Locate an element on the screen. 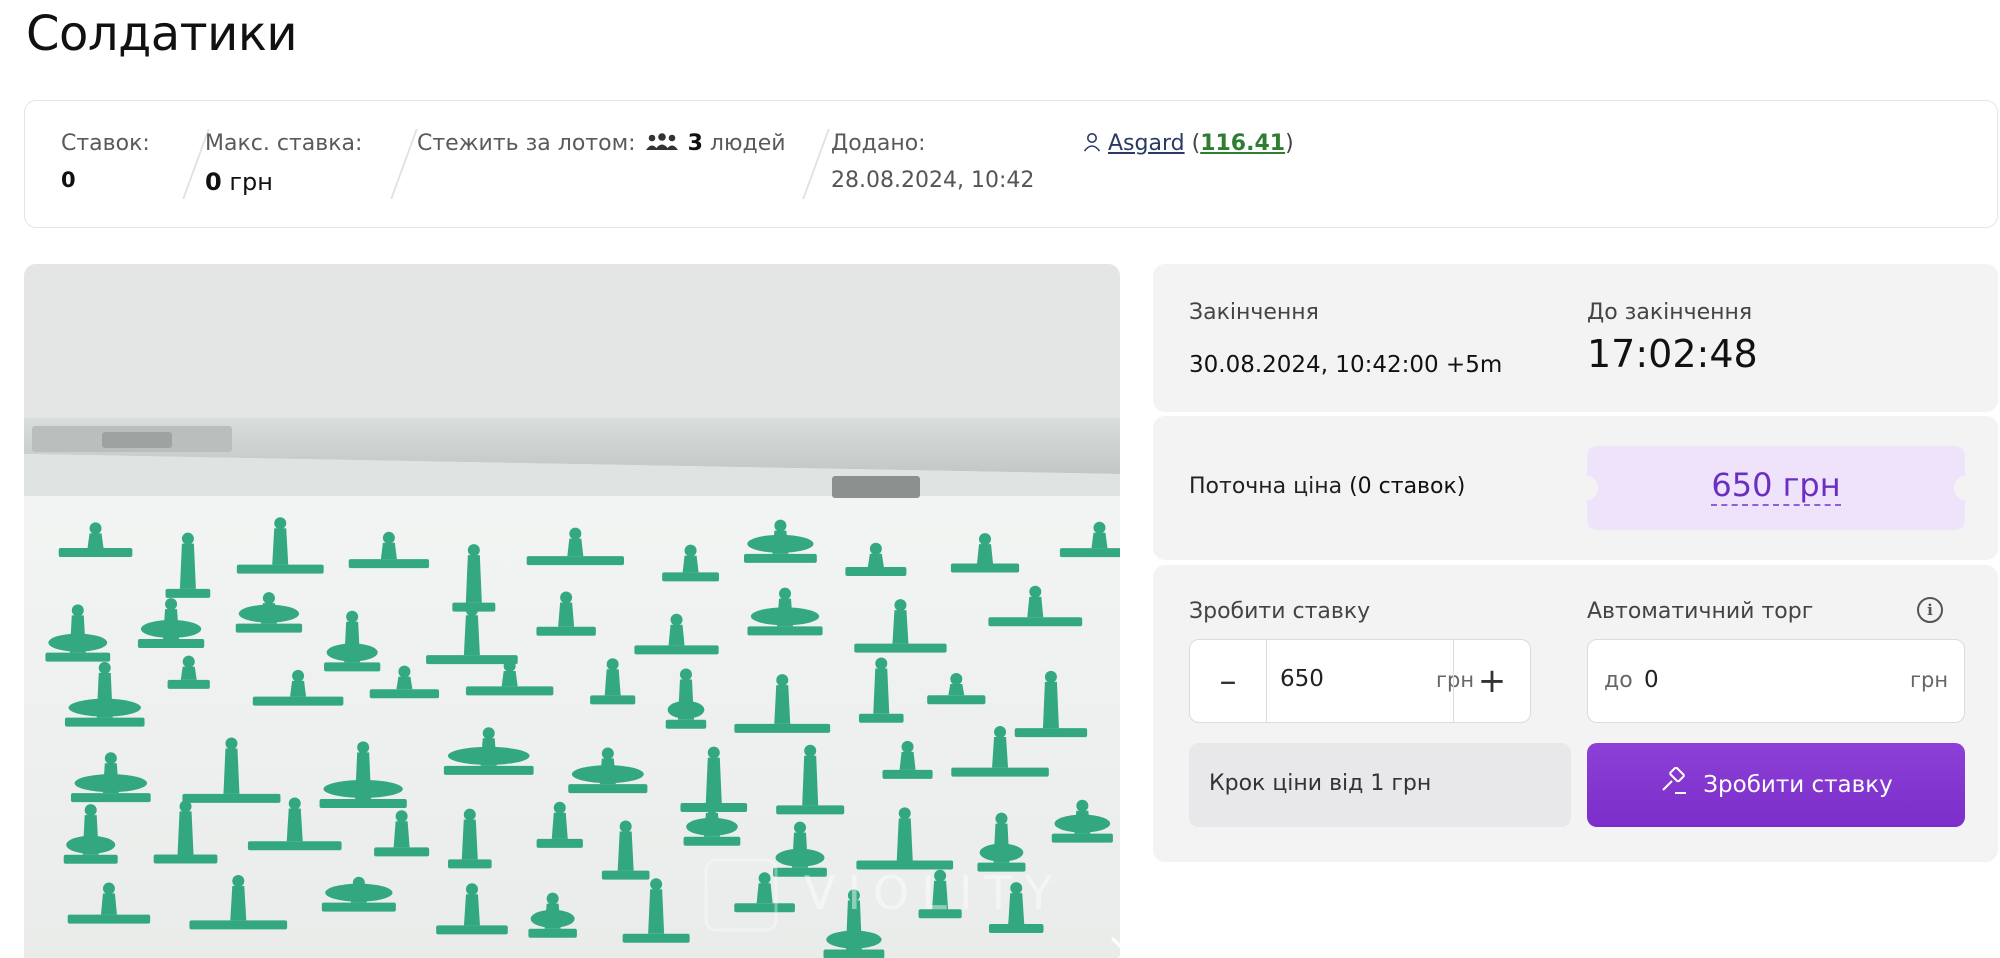 The height and width of the screenshot is (958, 2000). next-photo-button is located at coordinates (1113, 945).